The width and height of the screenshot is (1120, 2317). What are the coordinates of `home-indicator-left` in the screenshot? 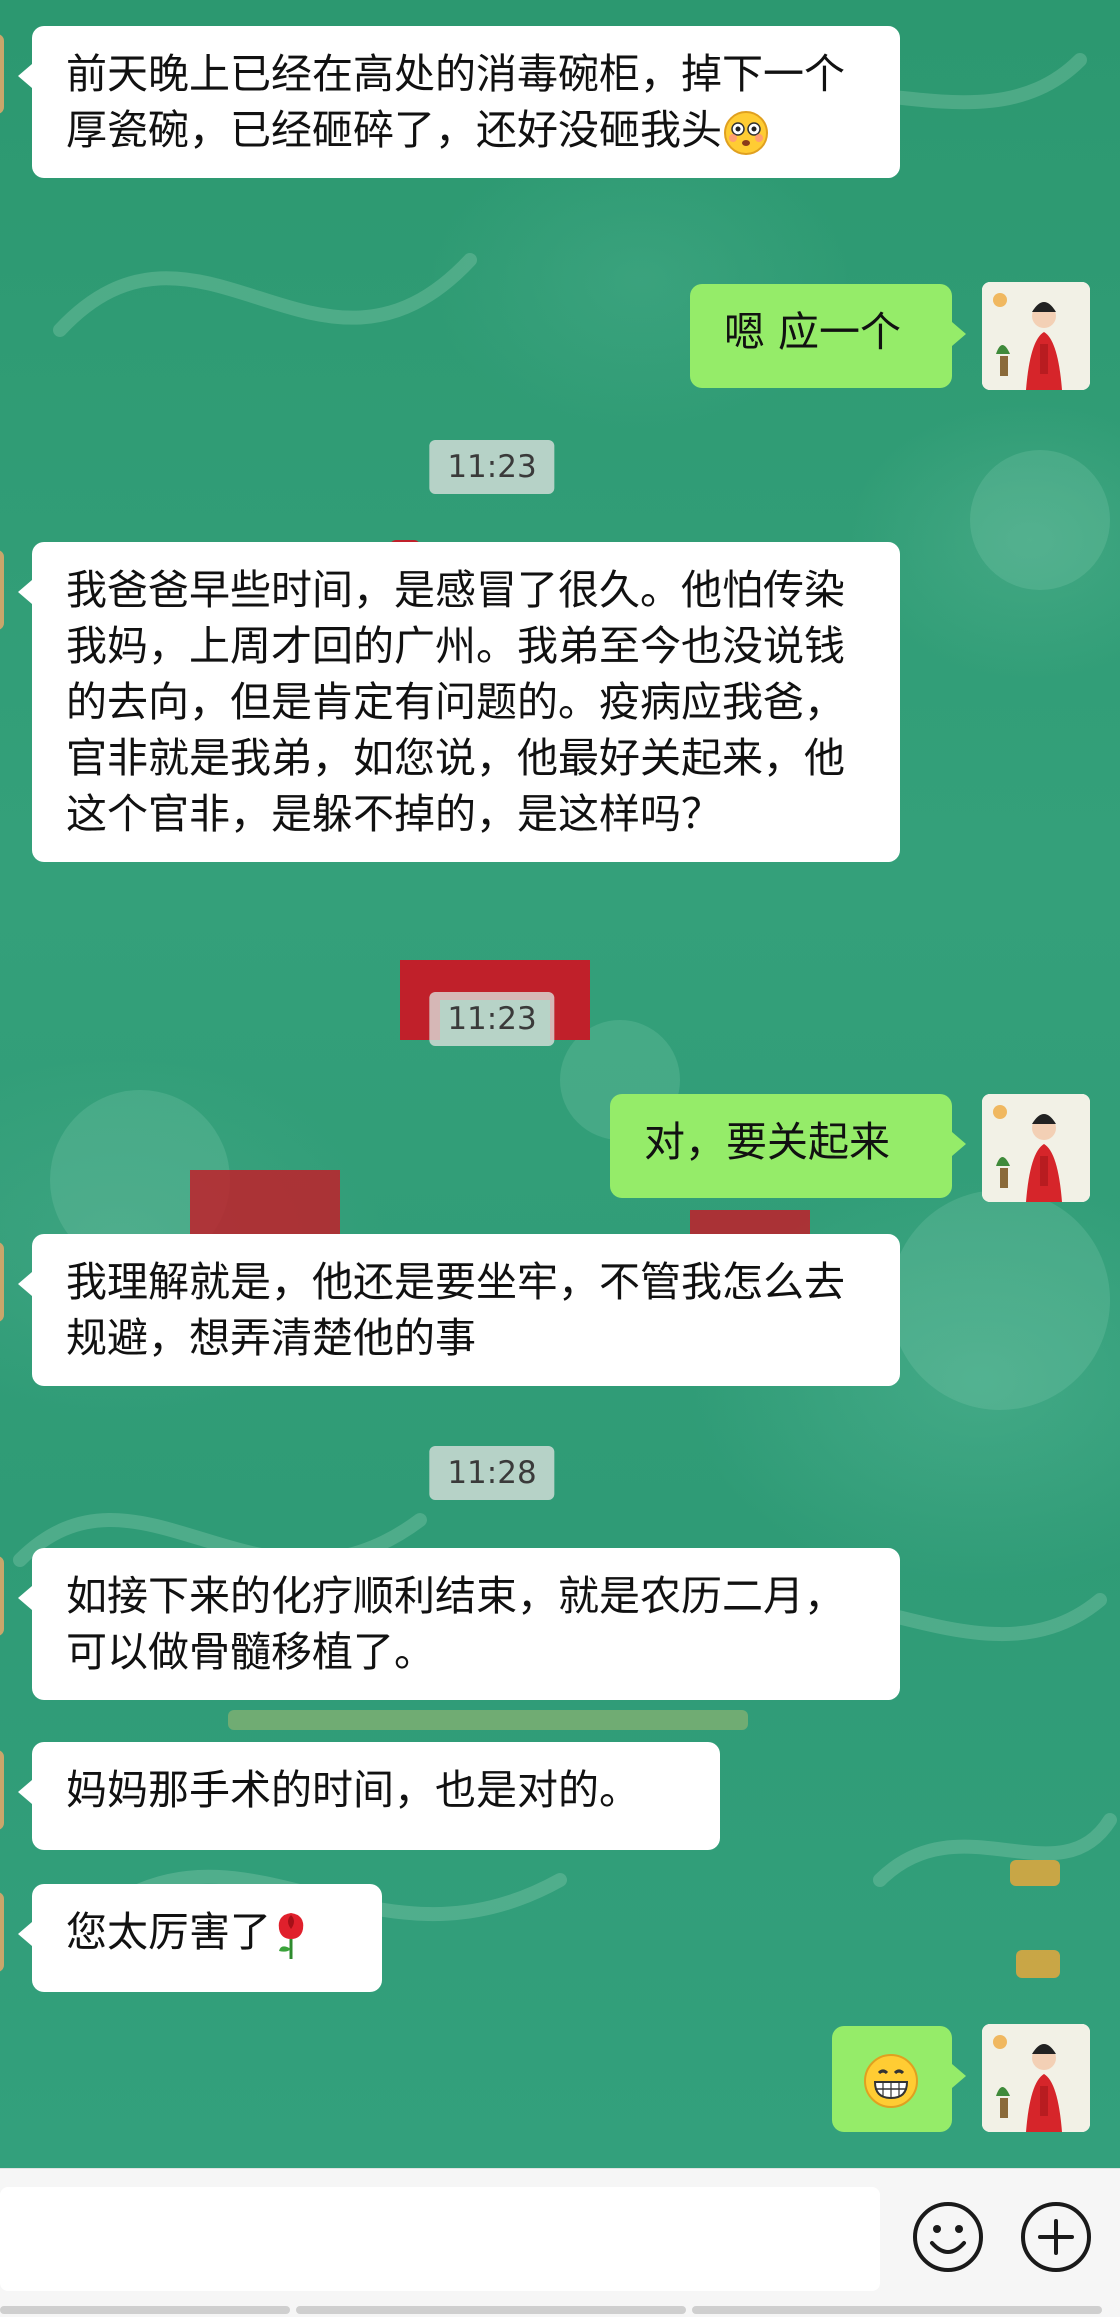 It's located at (145, 2310).